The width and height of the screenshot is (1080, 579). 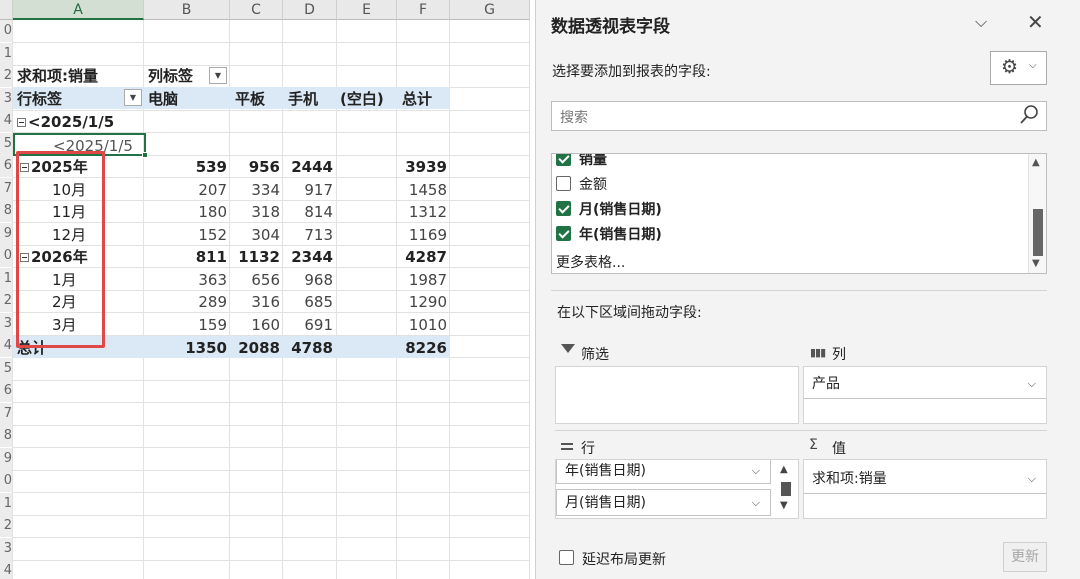 What do you see at coordinates (1018, 68) in the screenshot?
I see `settings-button: ⚙ ⌵` at bounding box center [1018, 68].